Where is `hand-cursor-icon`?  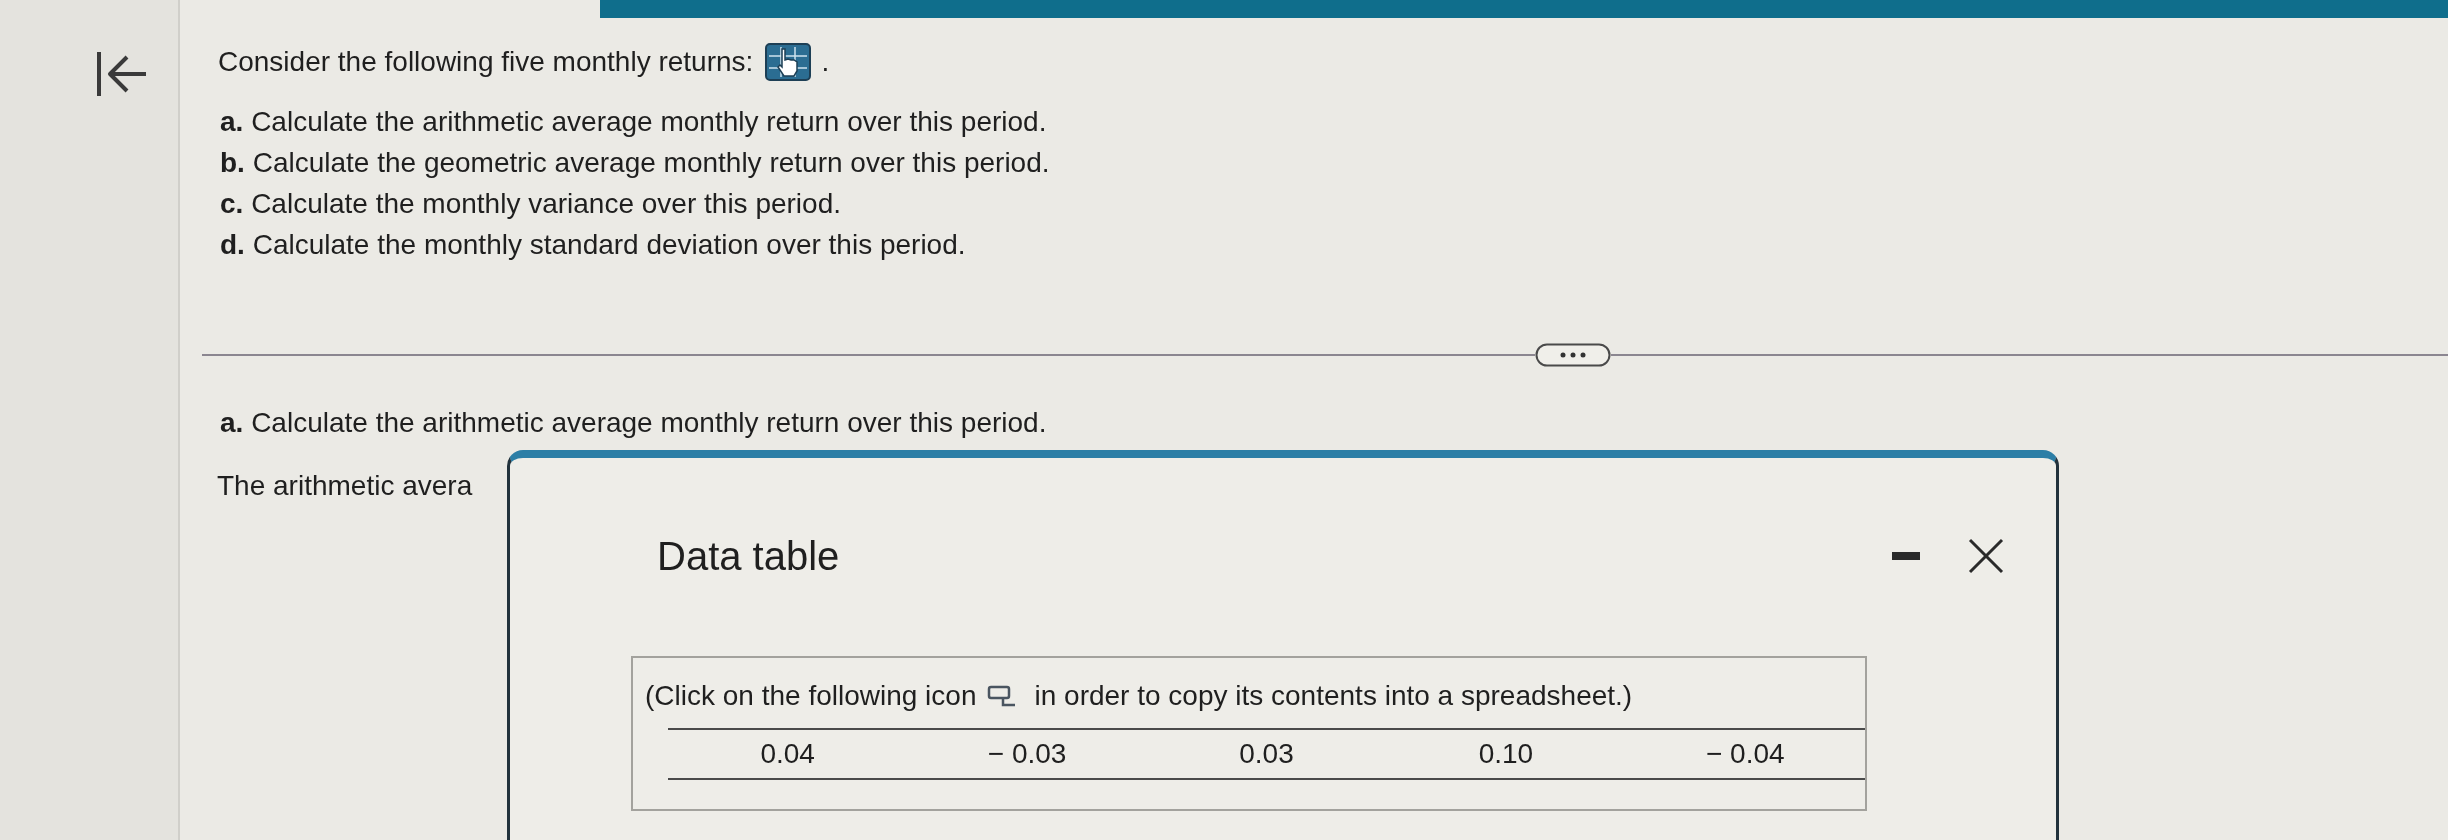 hand-cursor-icon is located at coordinates (788, 62).